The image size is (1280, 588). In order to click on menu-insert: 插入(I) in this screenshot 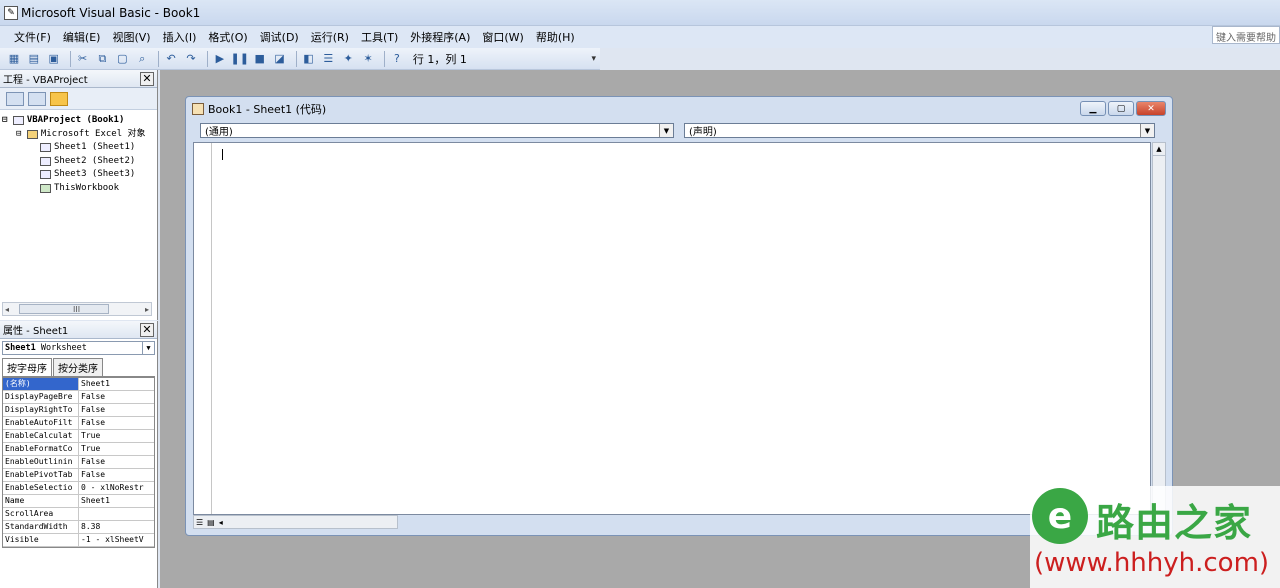, I will do `click(180, 37)`.